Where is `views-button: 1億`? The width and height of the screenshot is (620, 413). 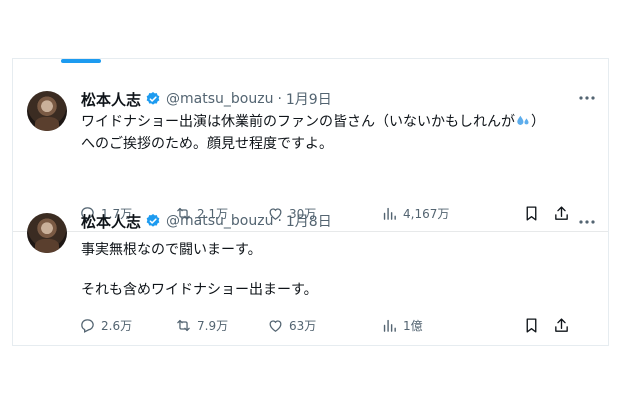 views-button: 1億 is located at coordinates (451, 325).